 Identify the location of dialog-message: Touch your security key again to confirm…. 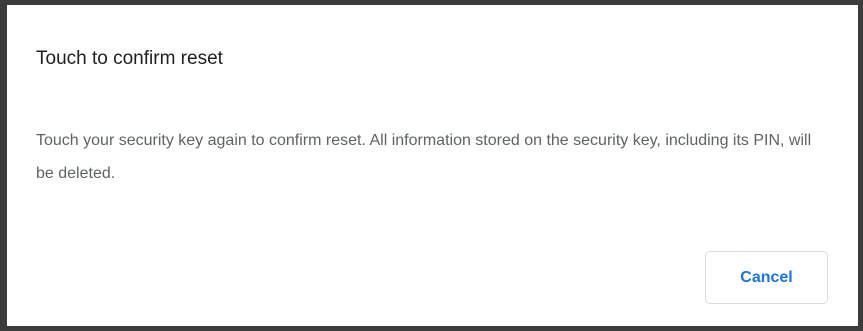
(424, 157).